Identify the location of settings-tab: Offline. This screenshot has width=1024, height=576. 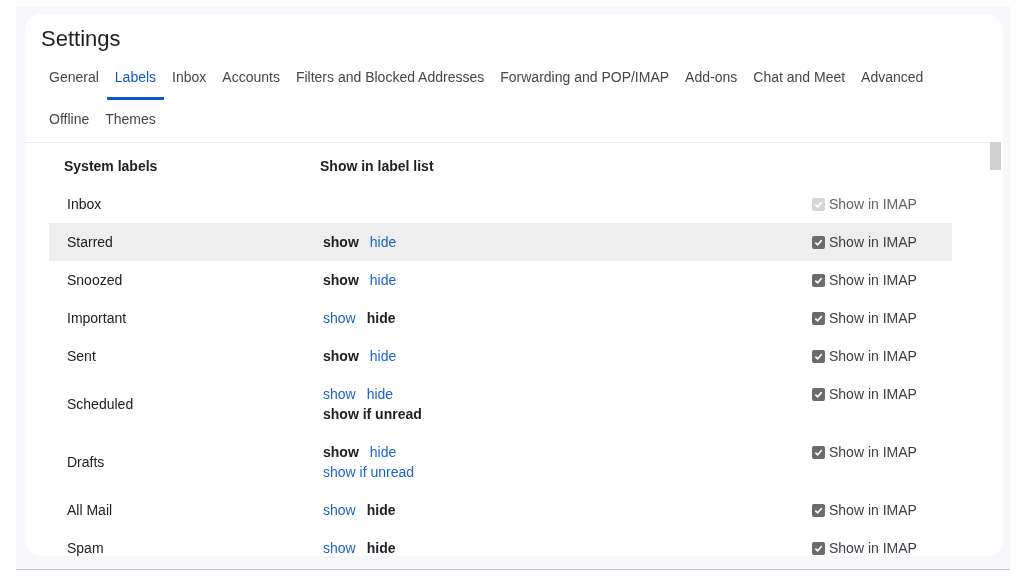
(69, 121).